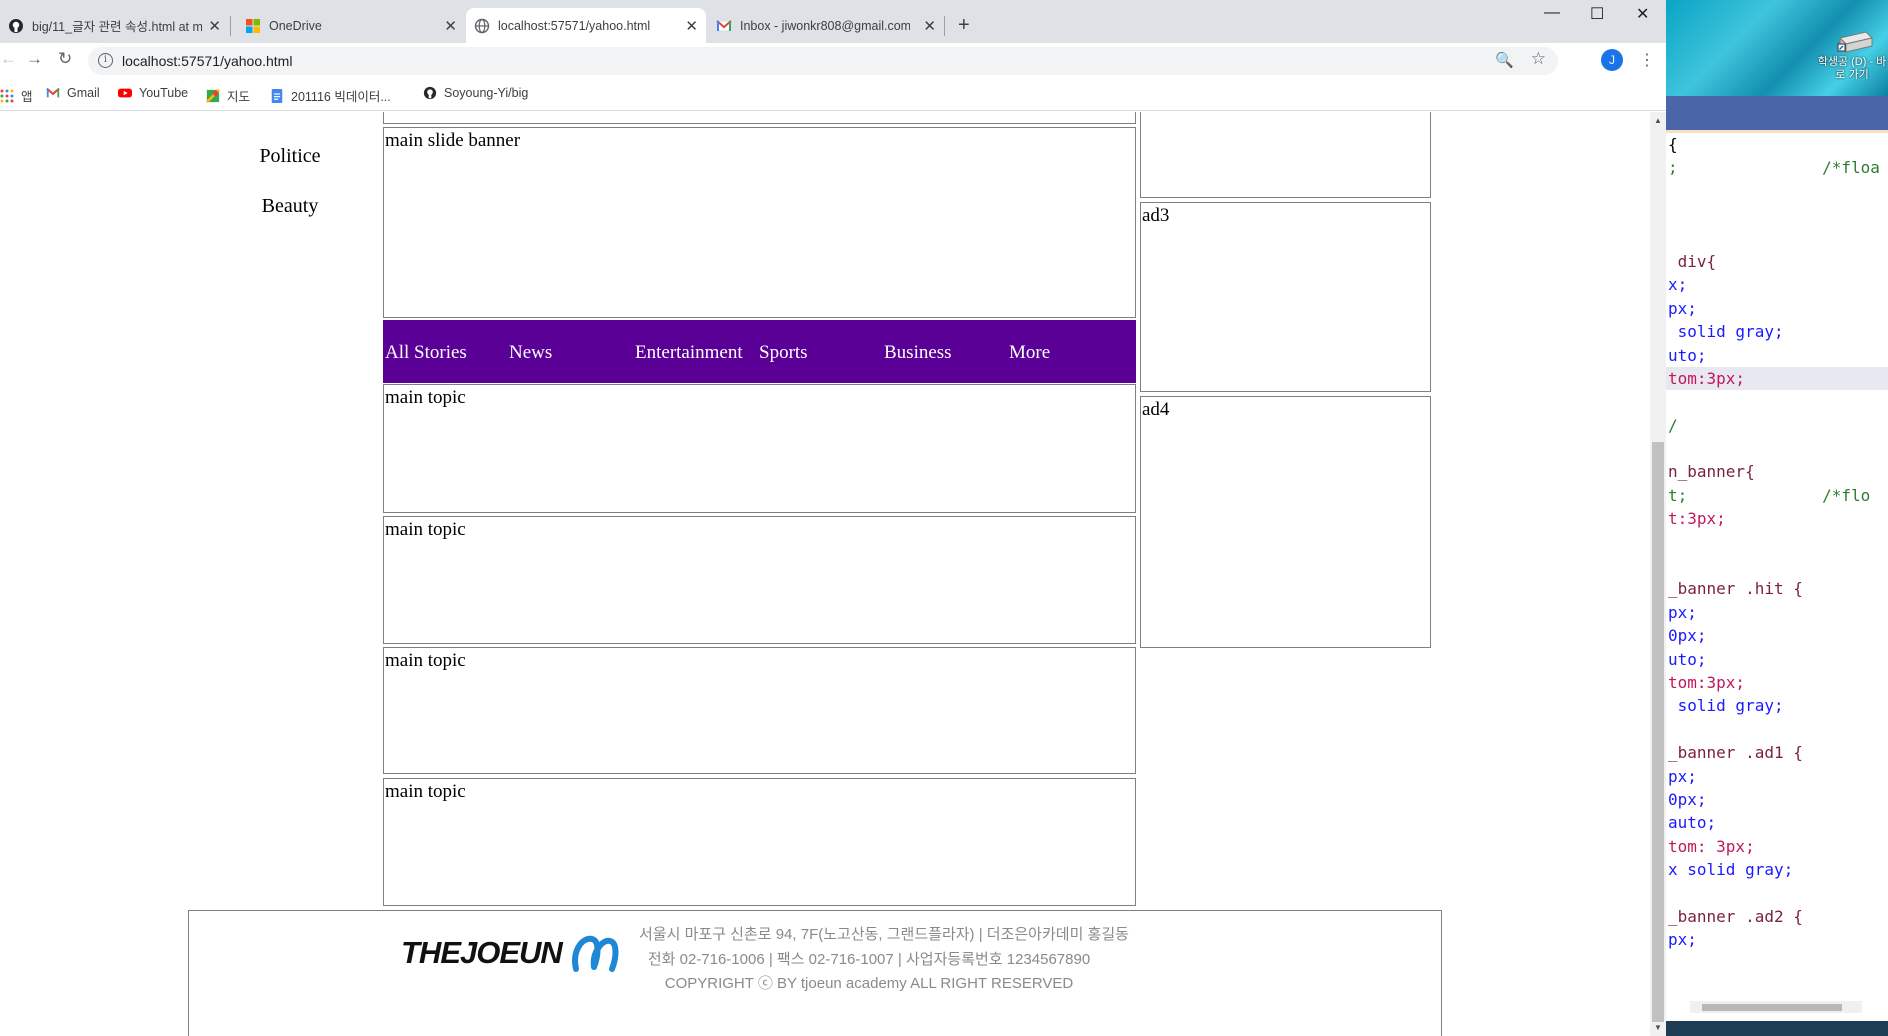 The image size is (1888, 1036). I want to click on tab-gmail: Inbox - jiwonkr808@gmail.com ✕, so click(826, 25).